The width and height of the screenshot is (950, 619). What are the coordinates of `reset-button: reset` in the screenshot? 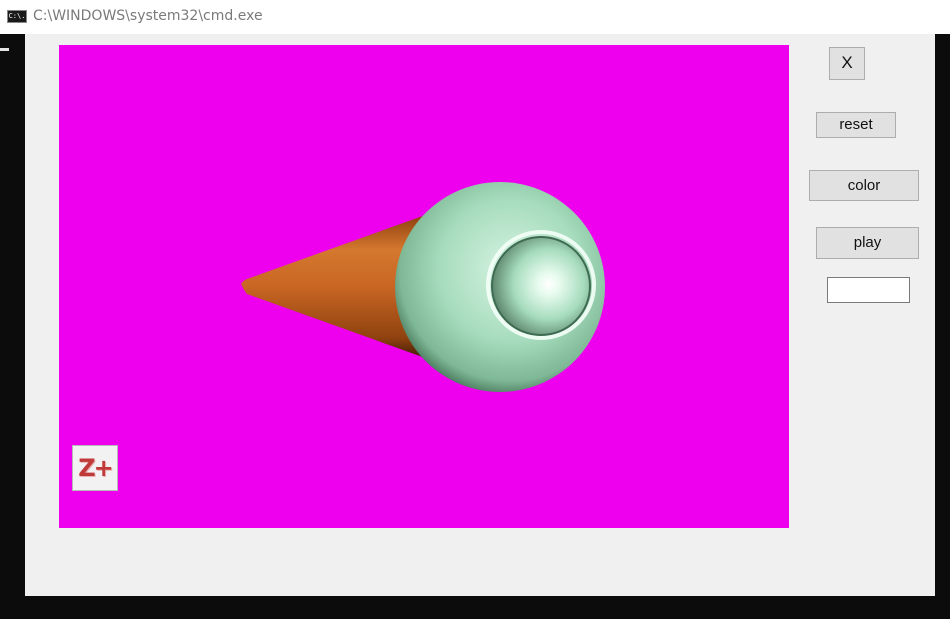 It's located at (856, 125).